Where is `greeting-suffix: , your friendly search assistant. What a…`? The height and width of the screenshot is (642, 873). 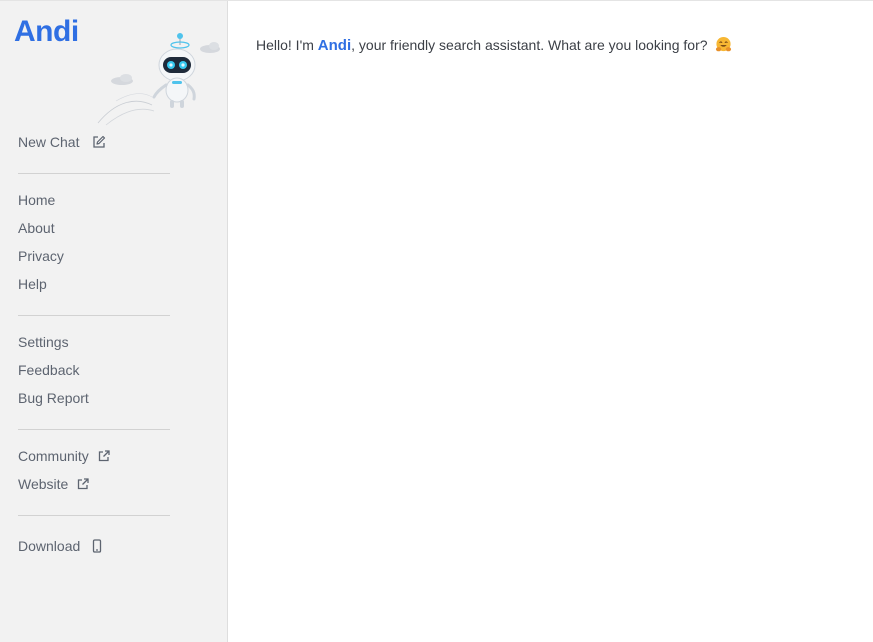 greeting-suffix: , your friendly search assistant. What a… is located at coordinates (529, 45).